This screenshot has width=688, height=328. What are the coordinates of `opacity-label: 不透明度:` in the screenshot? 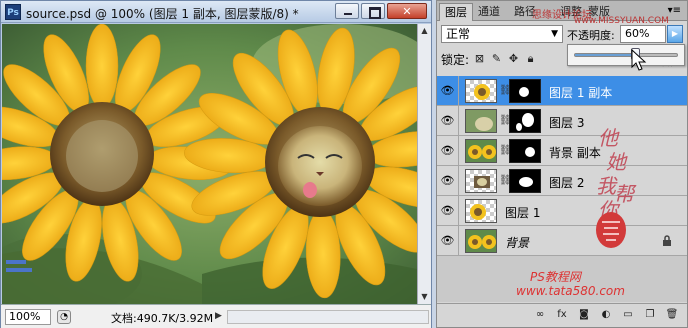 It's located at (591, 35).